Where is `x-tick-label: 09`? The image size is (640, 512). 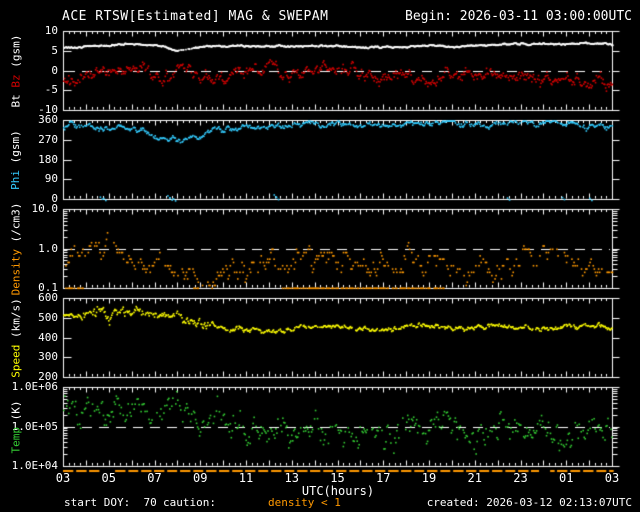 x-tick-label: 09 is located at coordinates (200, 478).